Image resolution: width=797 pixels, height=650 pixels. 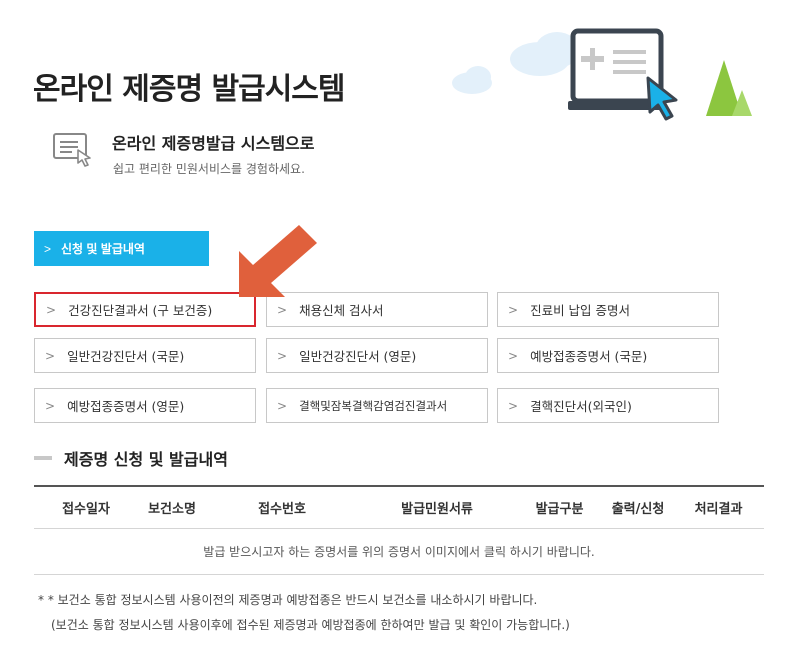 I want to click on document-cursor-icon, so click(x=72, y=150).